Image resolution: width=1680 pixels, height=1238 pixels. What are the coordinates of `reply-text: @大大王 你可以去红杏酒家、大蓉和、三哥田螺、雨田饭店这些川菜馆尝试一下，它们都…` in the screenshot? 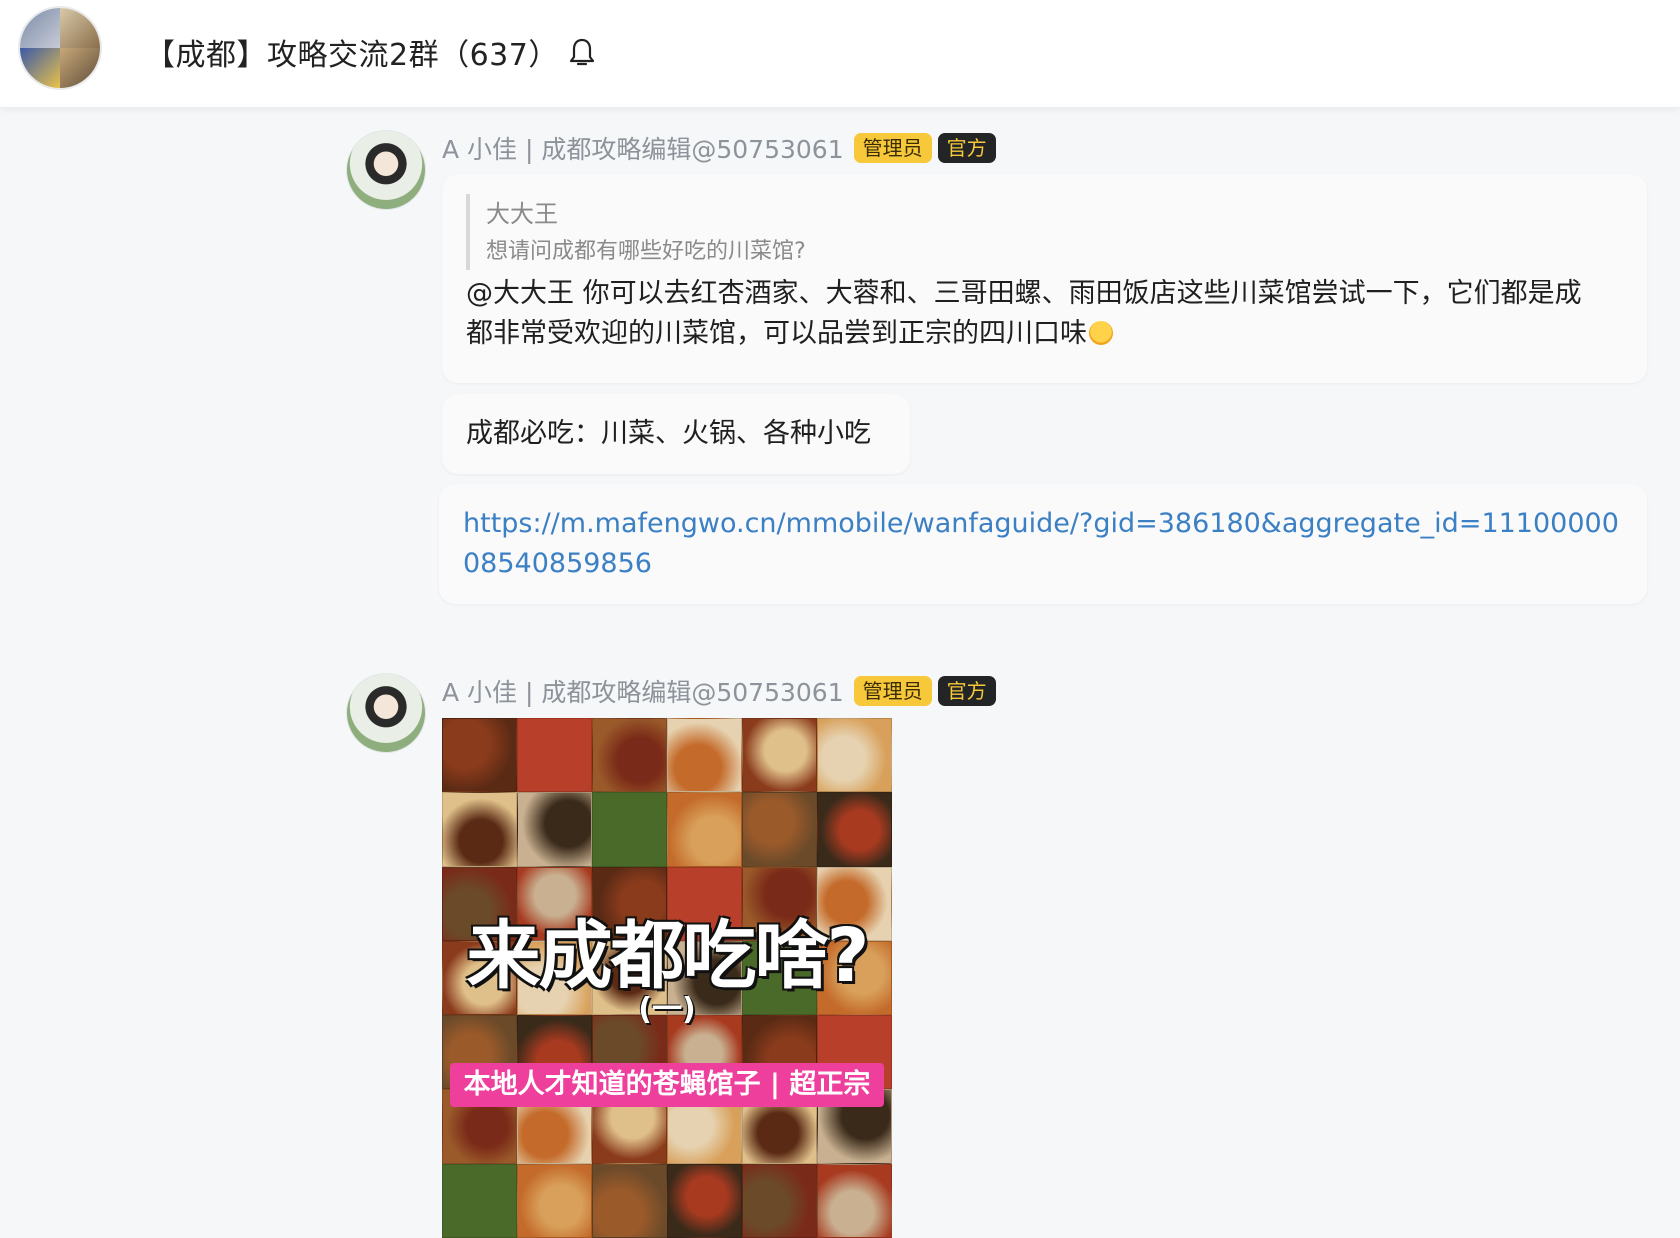 It's located at (1024, 313).